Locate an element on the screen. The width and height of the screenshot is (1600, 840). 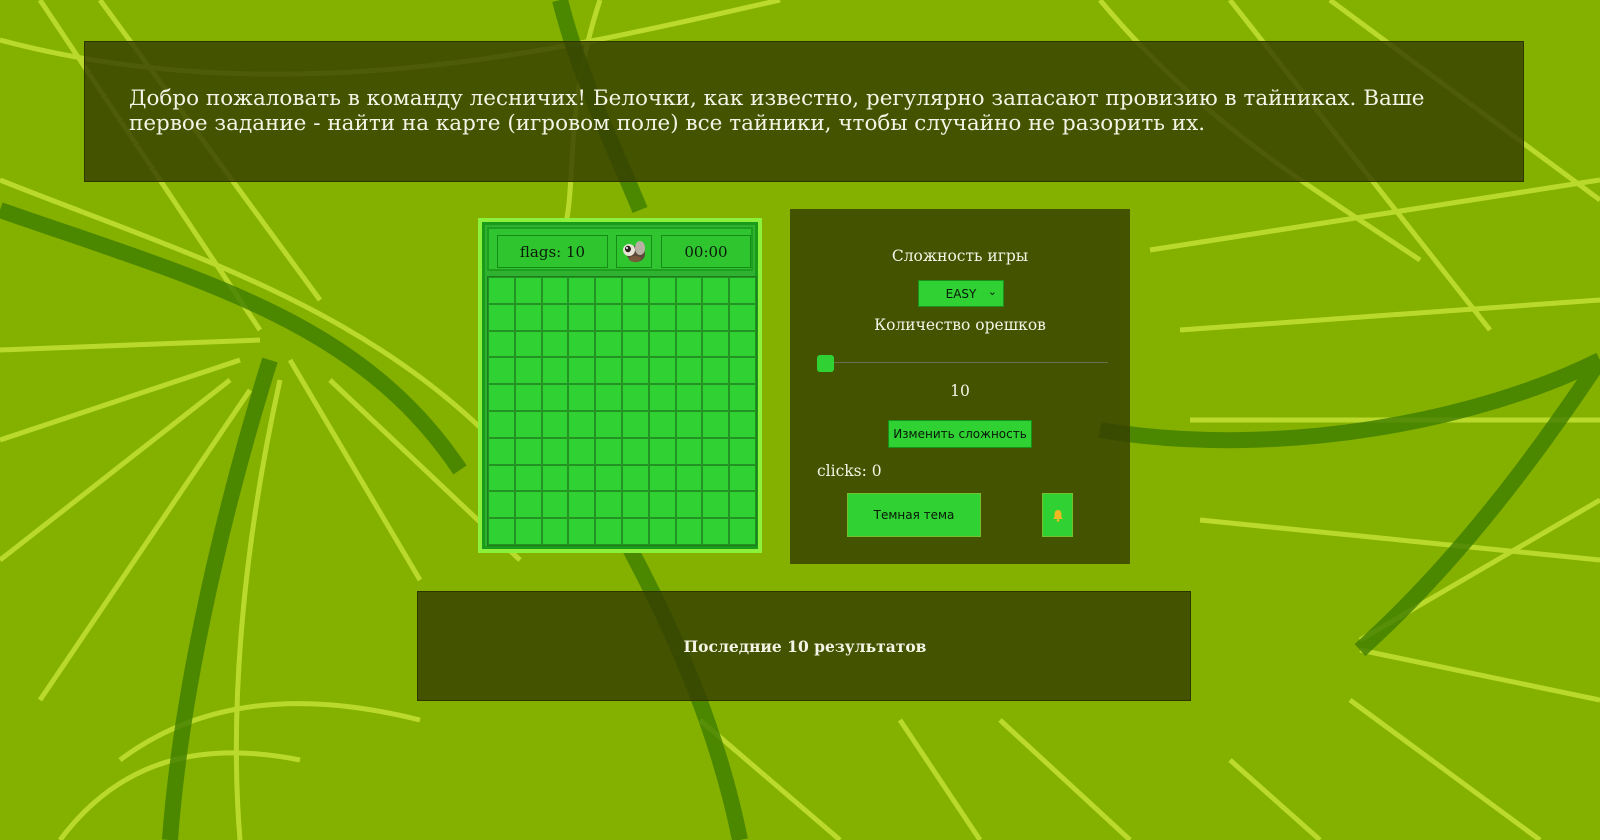
nuts-slider is located at coordinates (967, 362).